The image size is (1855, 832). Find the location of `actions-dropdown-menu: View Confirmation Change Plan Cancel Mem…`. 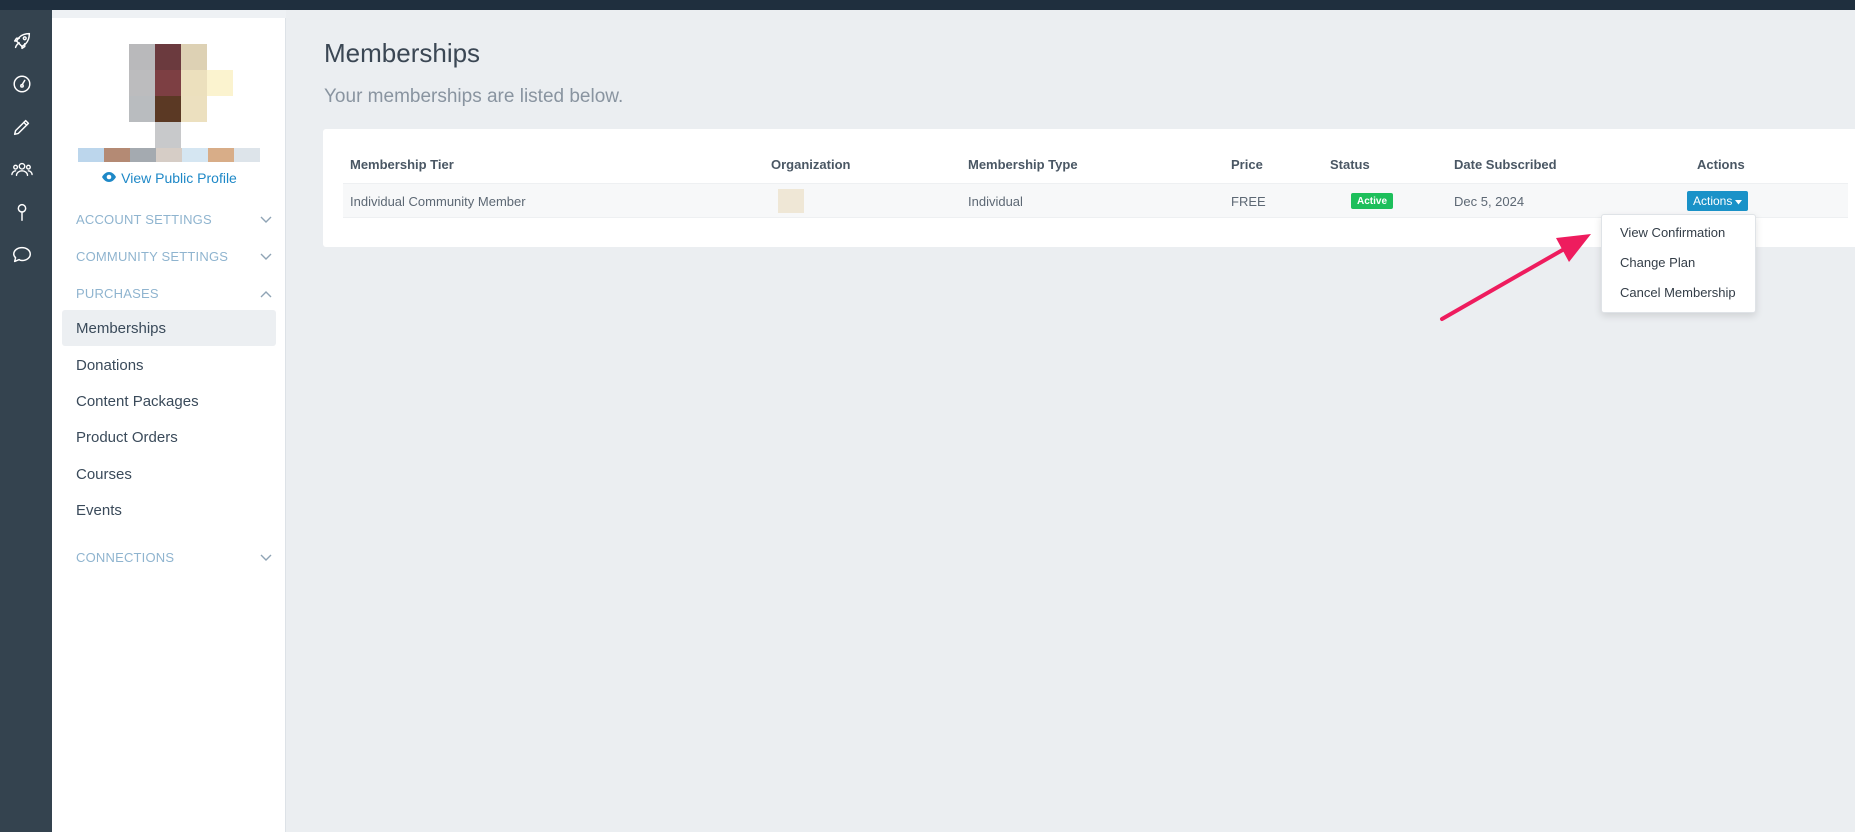

actions-dropdown-menu: View Confirmation Change Plan Cancel Mem… is located at coordinates (1678, 263).